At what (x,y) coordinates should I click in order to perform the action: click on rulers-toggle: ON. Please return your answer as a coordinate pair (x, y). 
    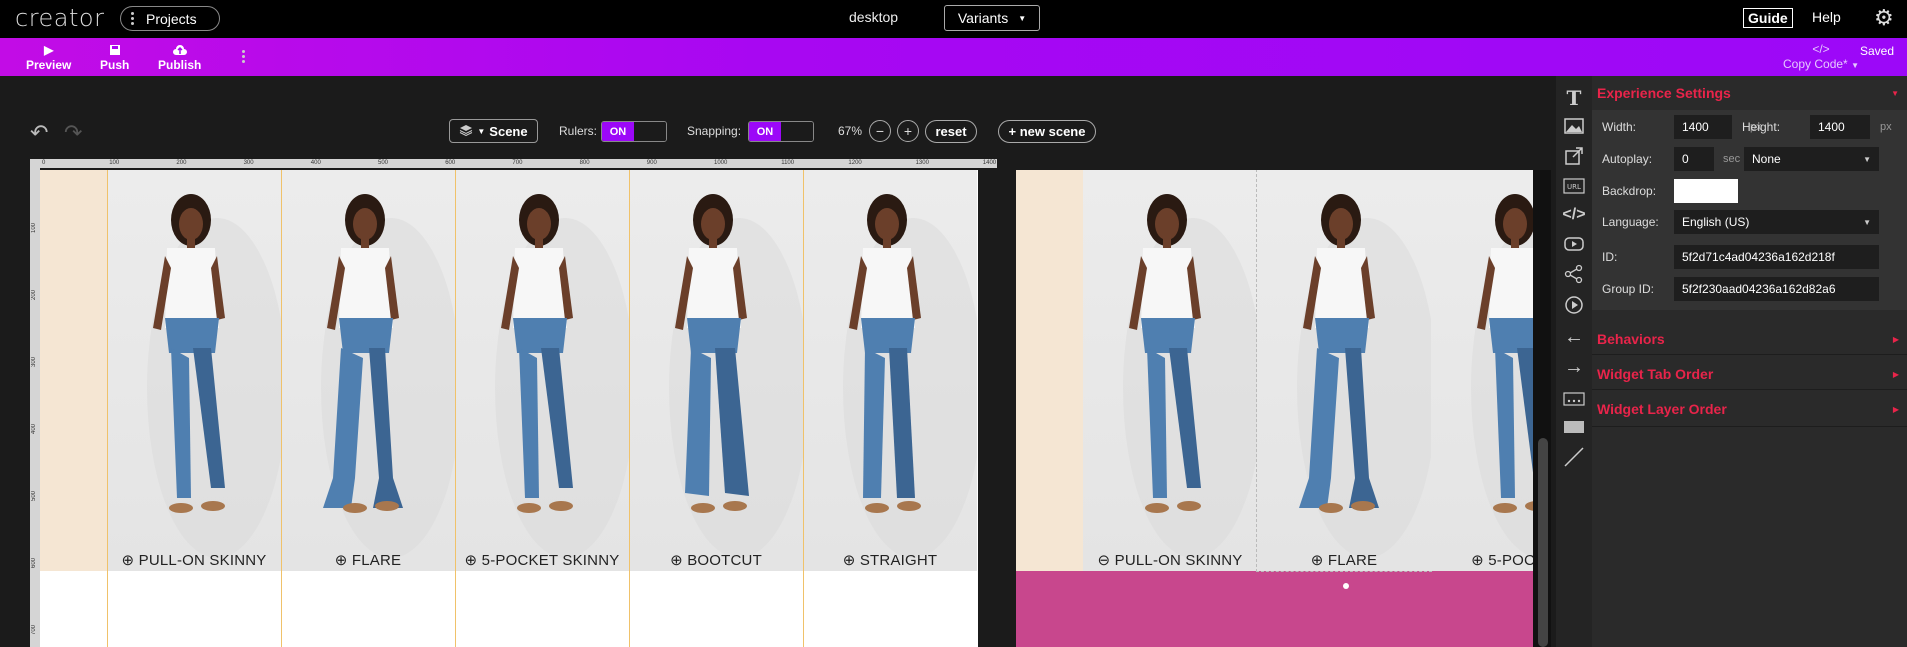
    Looking at the image, I should click on (634, 131).